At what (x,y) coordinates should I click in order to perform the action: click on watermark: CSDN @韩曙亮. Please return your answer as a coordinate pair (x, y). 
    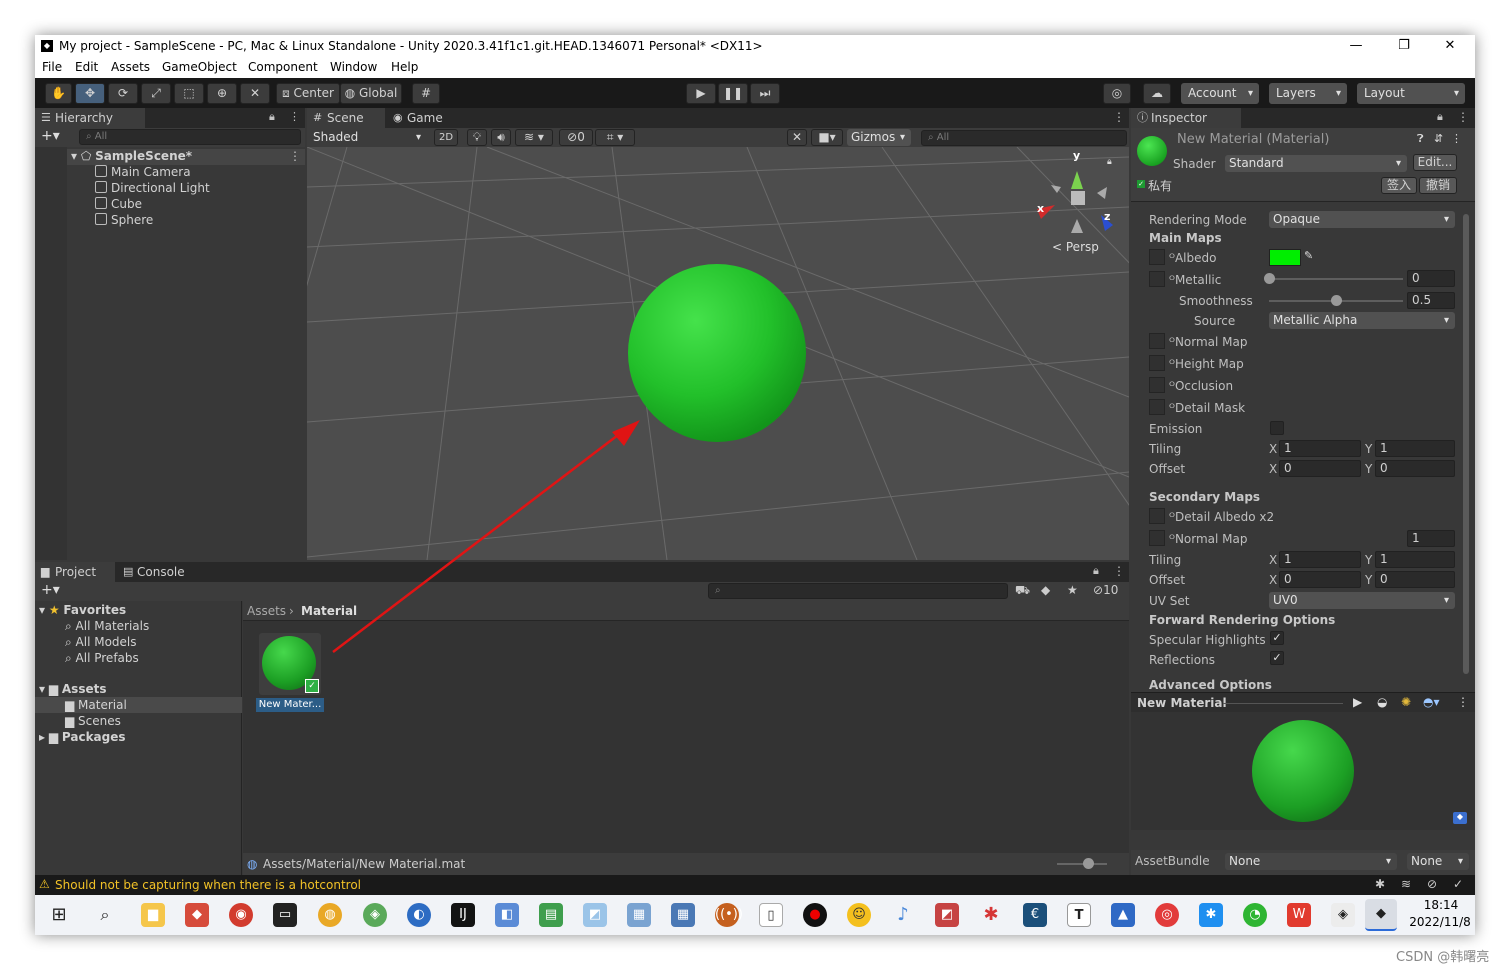
    Looking at the image, I should click on (1443, 957).